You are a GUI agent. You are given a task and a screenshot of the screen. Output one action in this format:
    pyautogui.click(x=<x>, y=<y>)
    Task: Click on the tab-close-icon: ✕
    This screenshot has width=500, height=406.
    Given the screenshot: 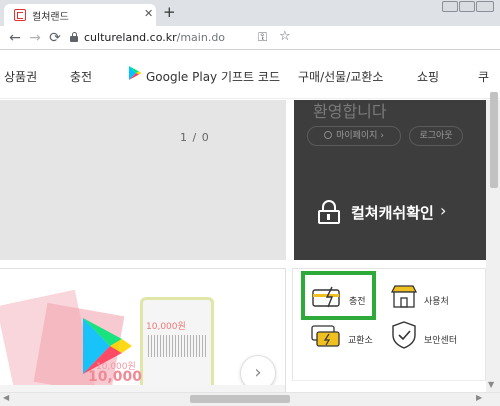 What is the action you would take?
    pyautogui.click(x=148, y=13)
    